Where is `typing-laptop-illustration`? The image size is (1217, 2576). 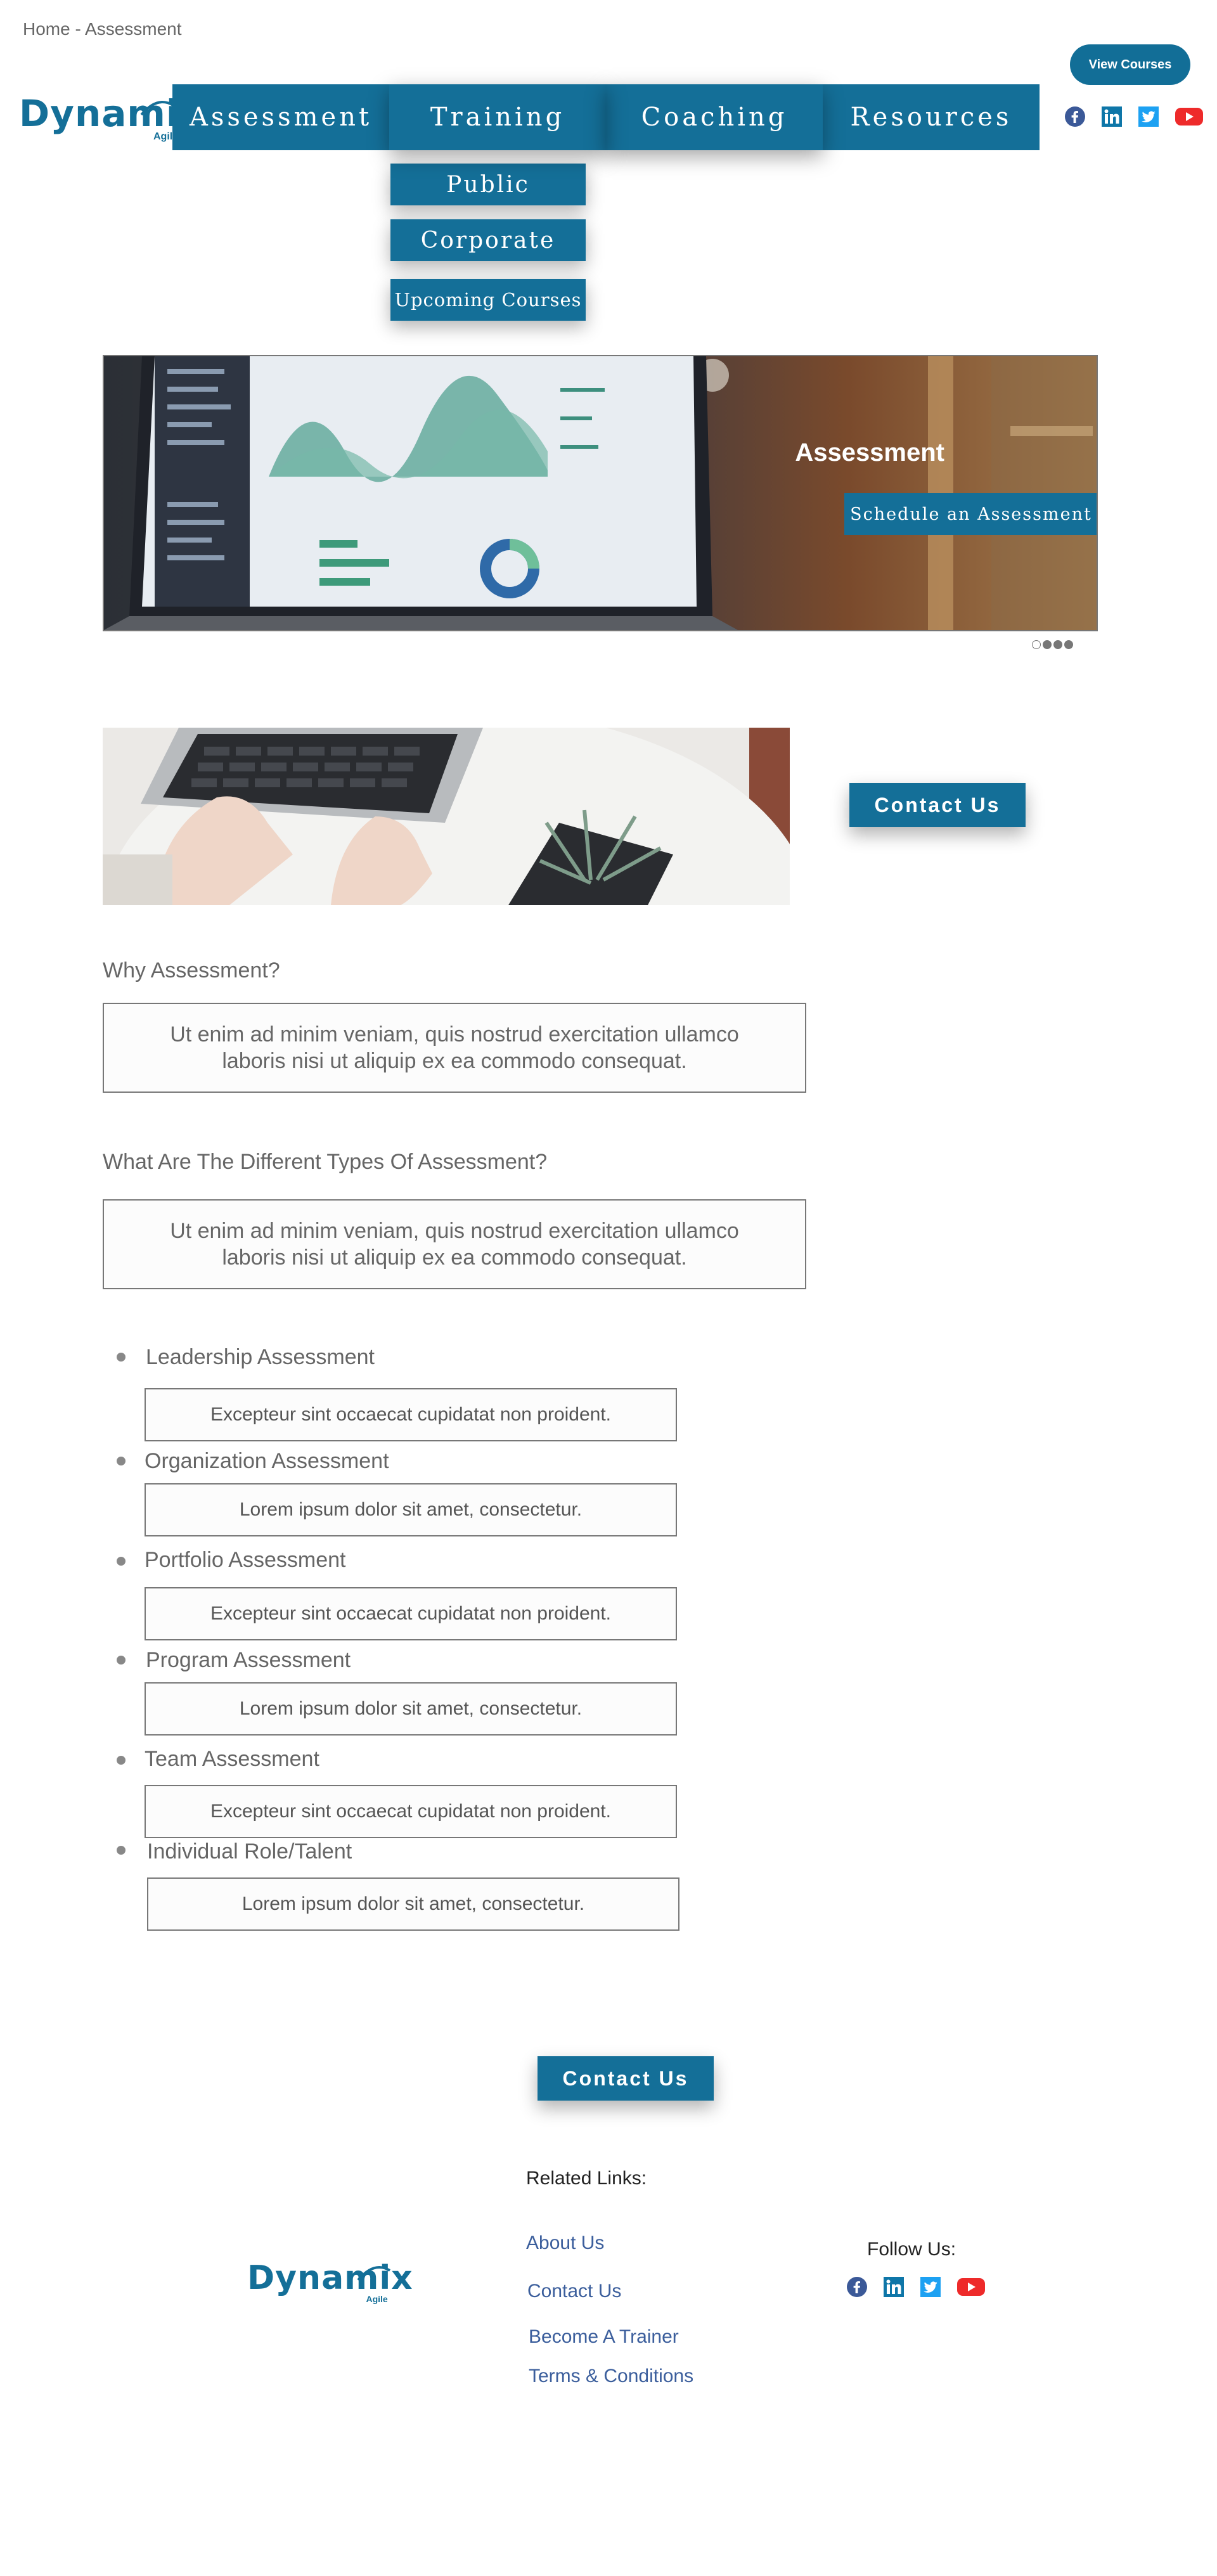
typing-laptop-illustration is located at coordinates (447, 816).